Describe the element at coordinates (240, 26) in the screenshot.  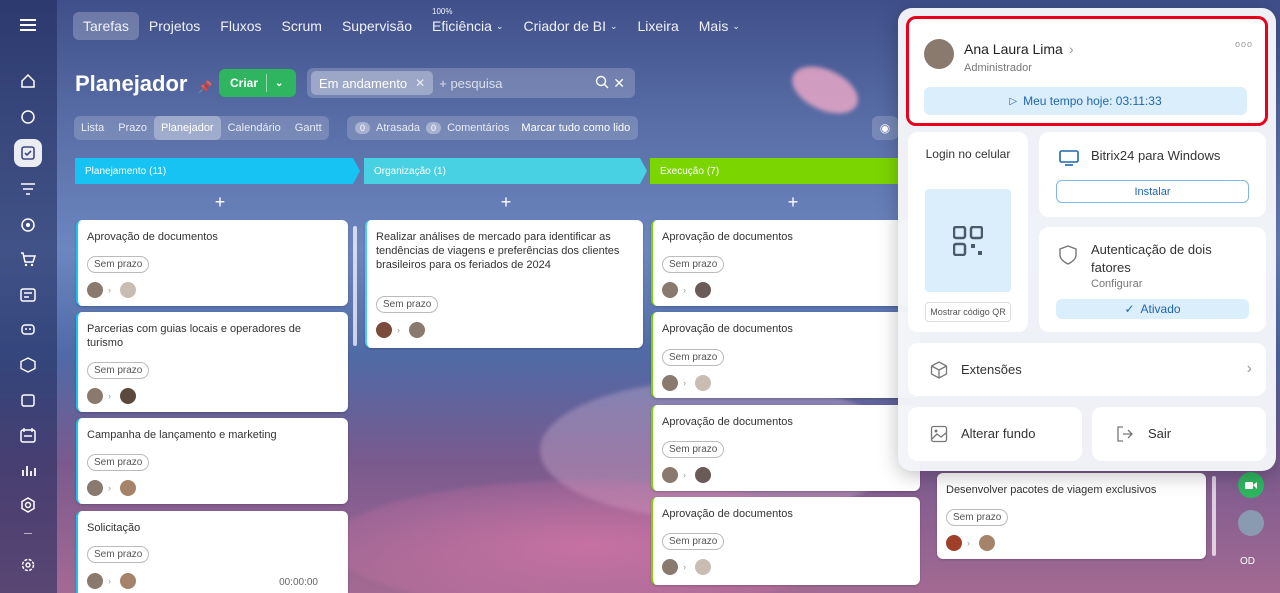
I see `nav-tab-fluxos: Fluxos` at that location.